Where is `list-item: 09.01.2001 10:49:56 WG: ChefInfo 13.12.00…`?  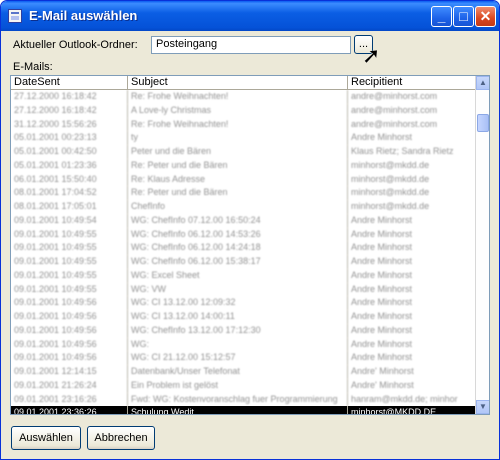
list-item: 09.01.2001 10:49:56 WG: ChefInfo 13.12.00… is located at coordinates (244, 330).